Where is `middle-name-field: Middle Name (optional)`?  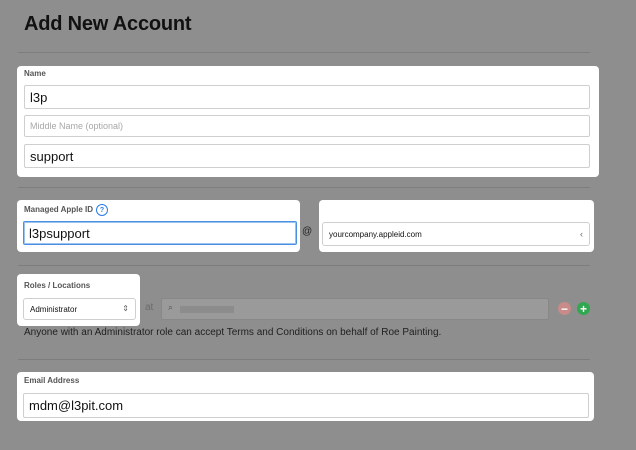 middle-name-field: Middle Name (optional) is located at coordinates (307, 126).